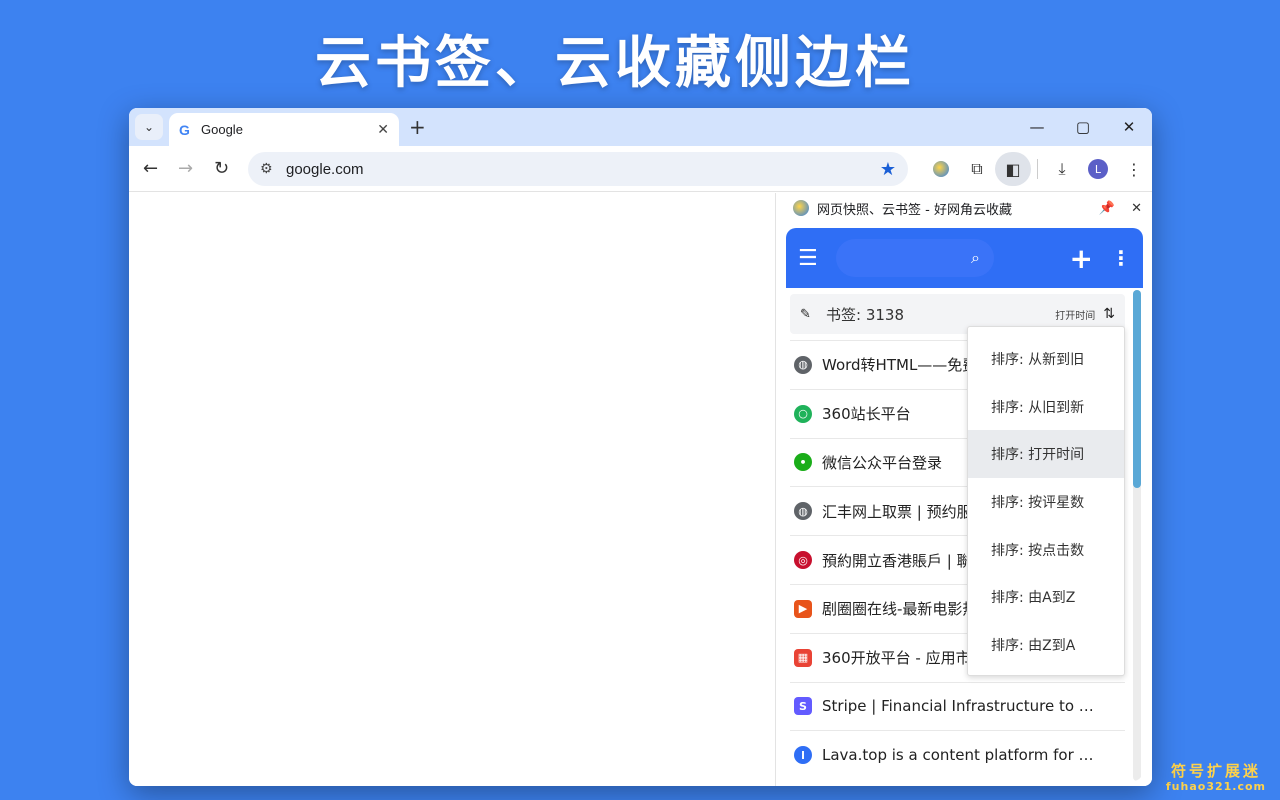  What do you see at coordinates (640, 127) in the screenshot?
I see `tab-bar: ⌄ G Google ✕ + — ▢ ✕` at bounding box center [640, 127].